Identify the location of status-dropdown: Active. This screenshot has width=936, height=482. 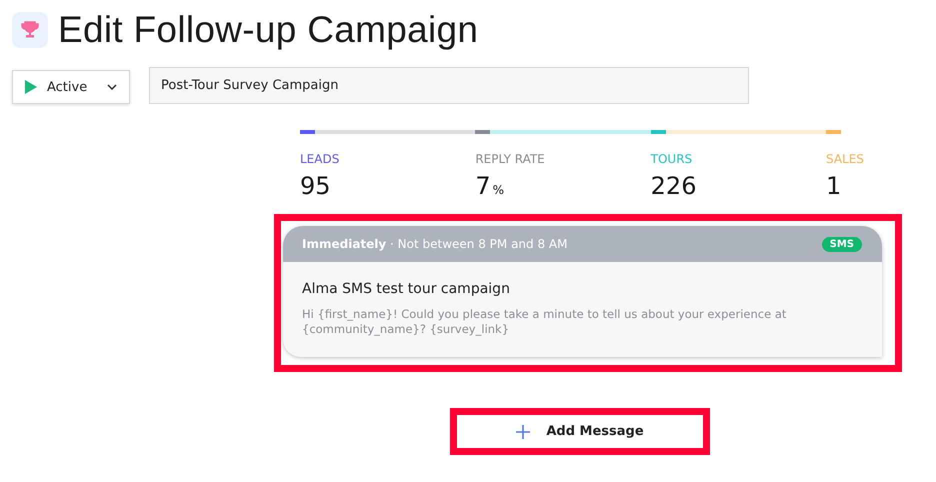
(71, 87).